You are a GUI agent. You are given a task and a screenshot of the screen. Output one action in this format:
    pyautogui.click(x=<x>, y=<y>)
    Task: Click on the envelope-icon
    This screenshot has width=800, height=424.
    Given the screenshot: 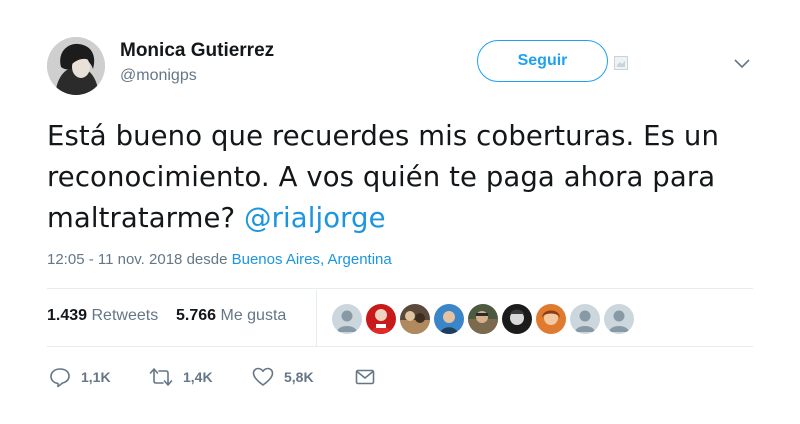 What is the action you would take?
    pyautogui.click(x=365, y=377)
    